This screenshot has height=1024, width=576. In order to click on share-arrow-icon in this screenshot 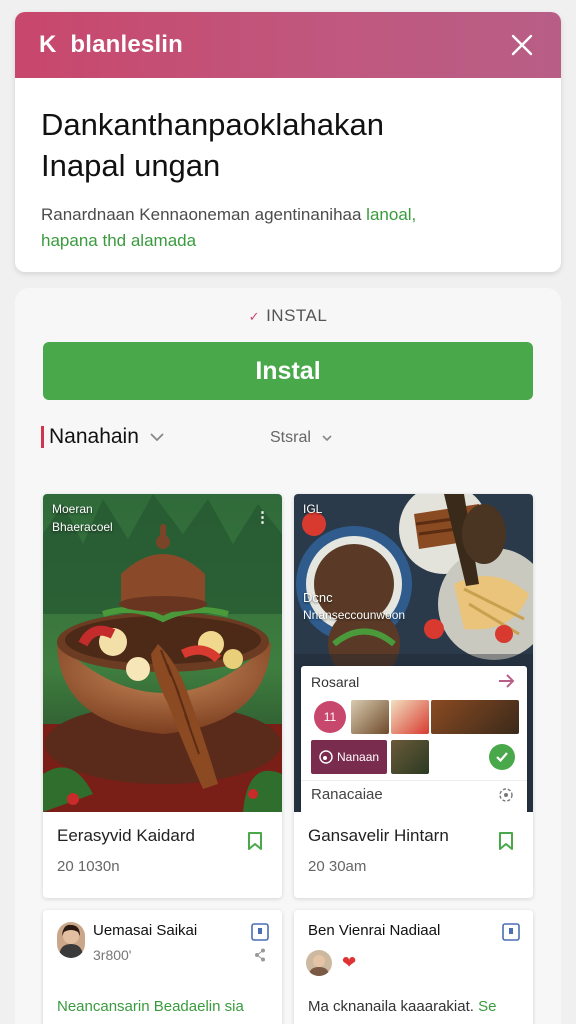, I will do `click(506, 681)`.